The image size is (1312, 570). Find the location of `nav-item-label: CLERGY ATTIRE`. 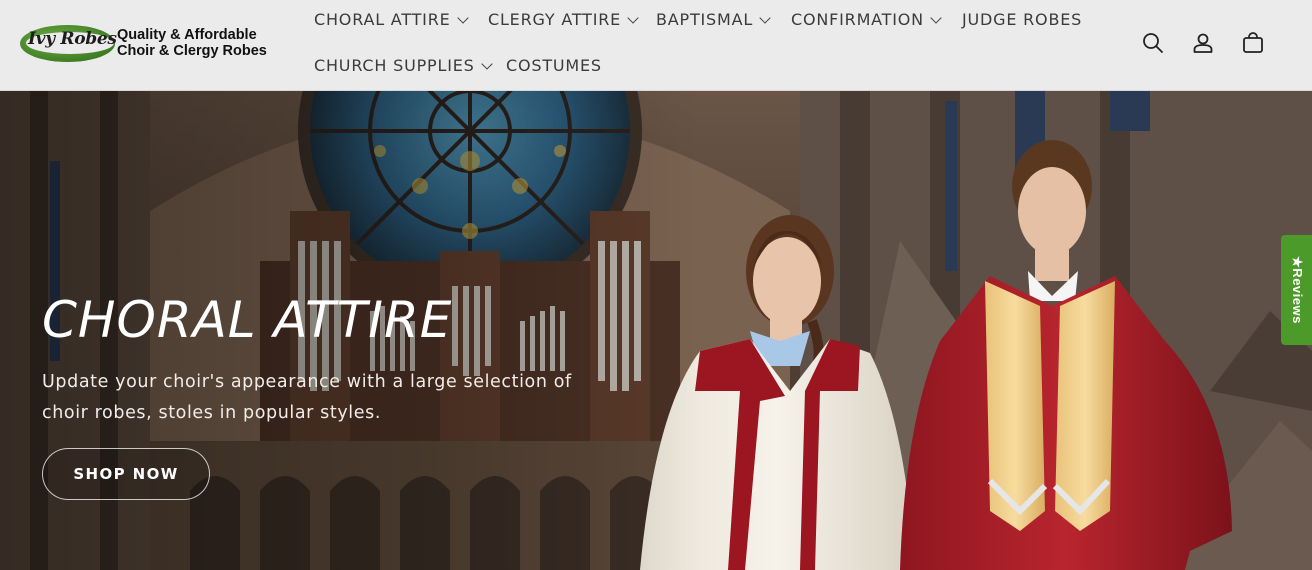

nav-item-label: CLERGY ATTIRE is located at coordinates (555, 19).